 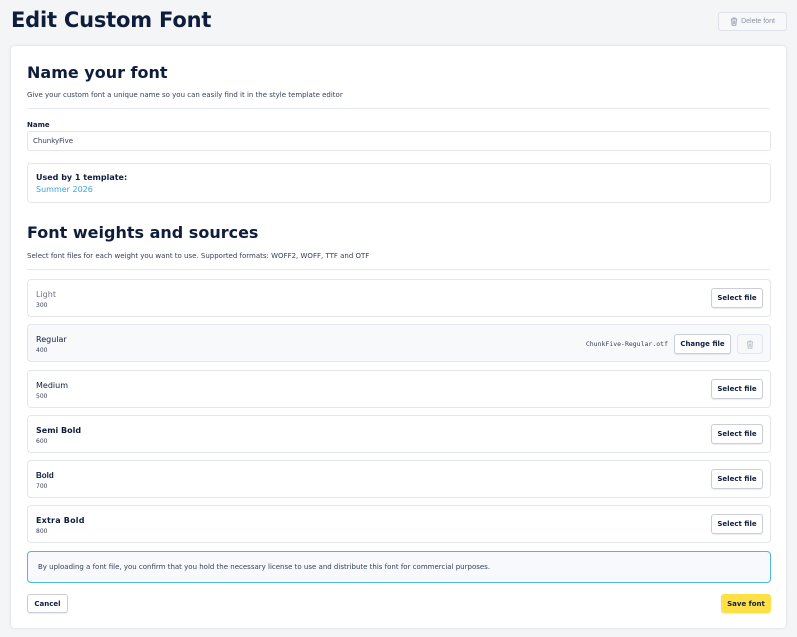 What do you see at coordinates (399, 298) in the screenshot?
I see `weight-row-light: Light 300 Select file` at bounding box center [399, 298].